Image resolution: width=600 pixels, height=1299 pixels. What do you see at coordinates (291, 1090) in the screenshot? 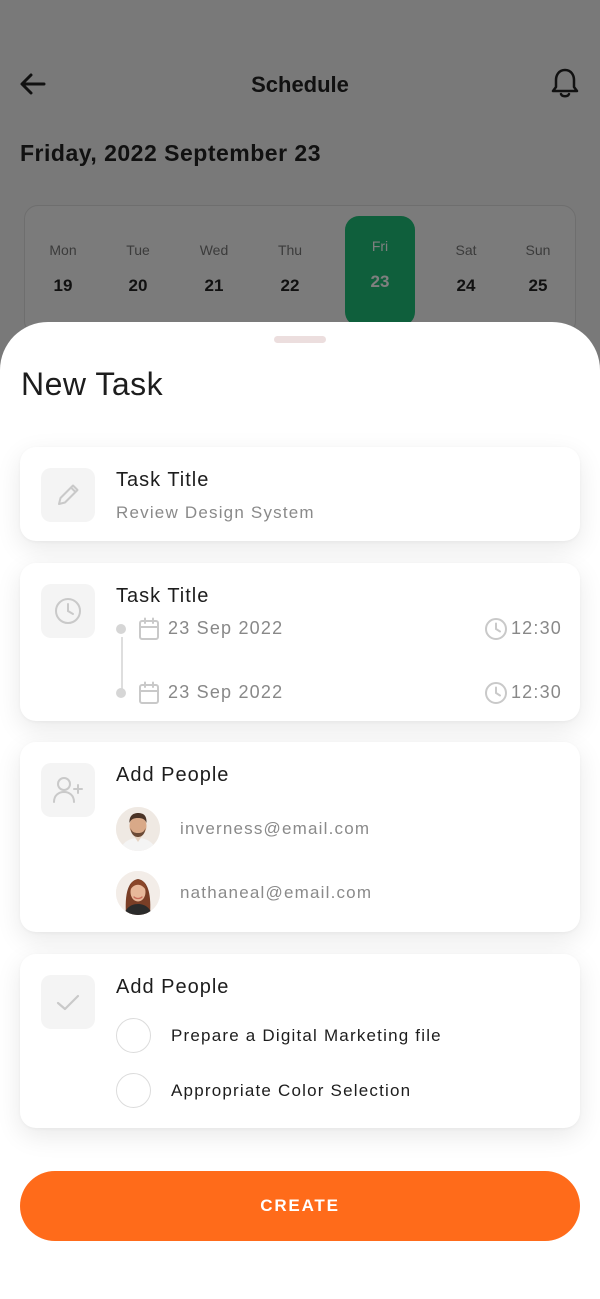
I see `checklist-item-text: Appropriate Color Selection` at bounding box center [291, 1090].